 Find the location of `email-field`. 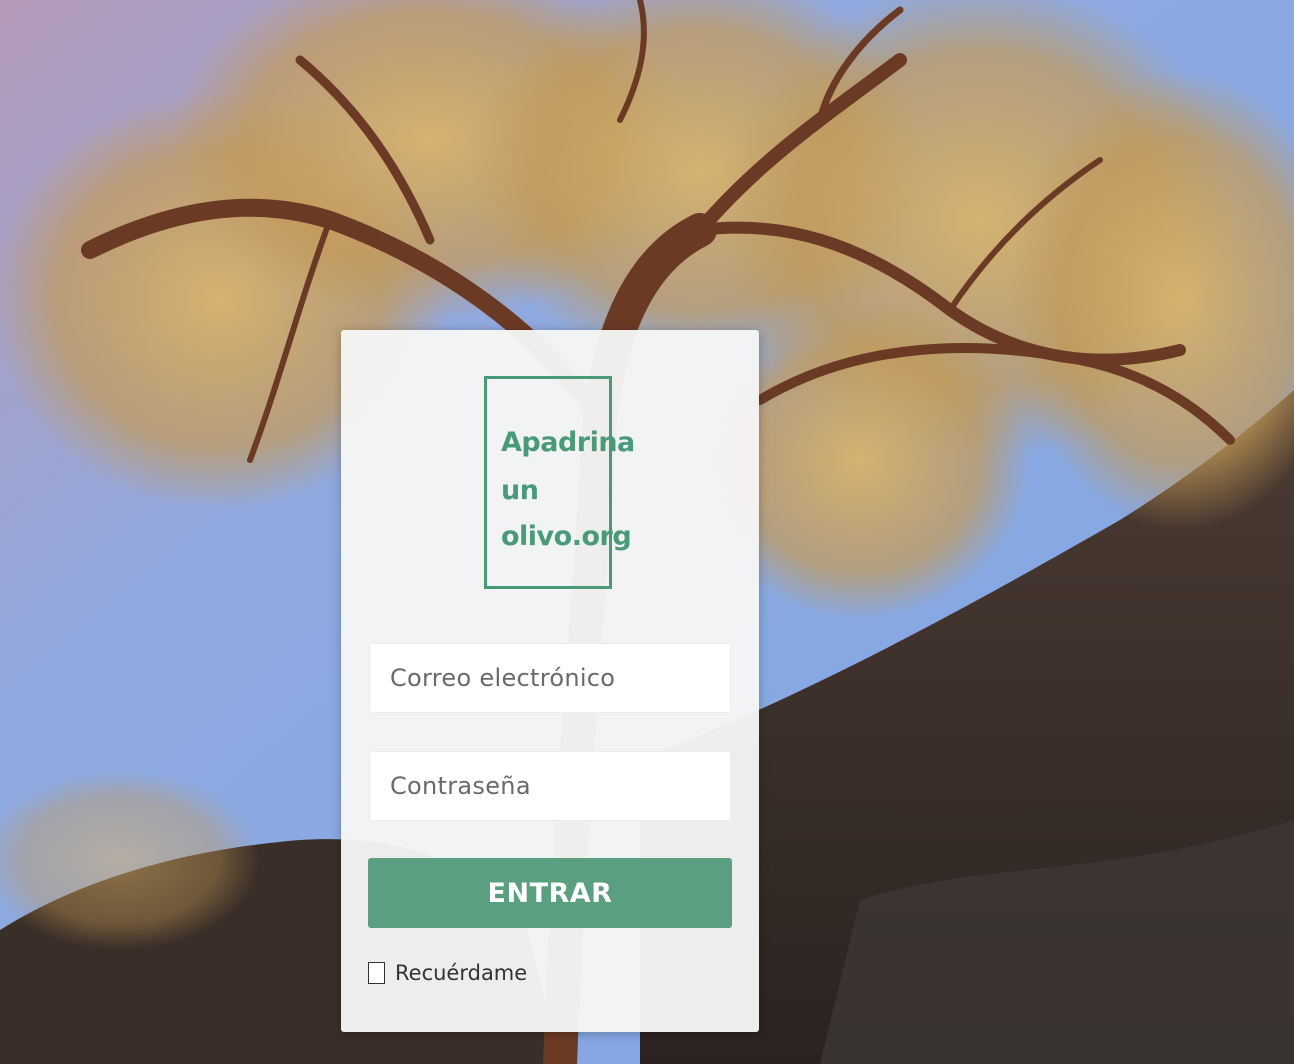

email-field is located at coordinates (550, 678).